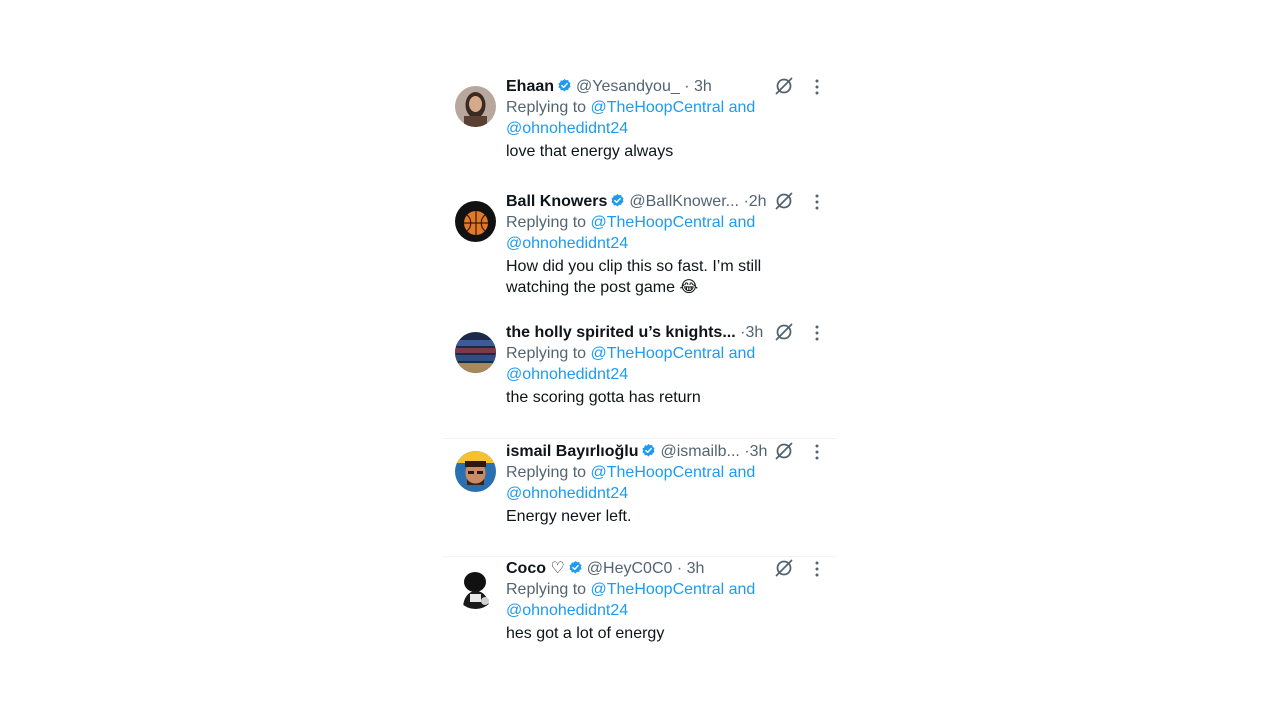 This screenshot has width=1280, height=720. I want to click on woman-portrait-avatar-icon, so click(475, 106).